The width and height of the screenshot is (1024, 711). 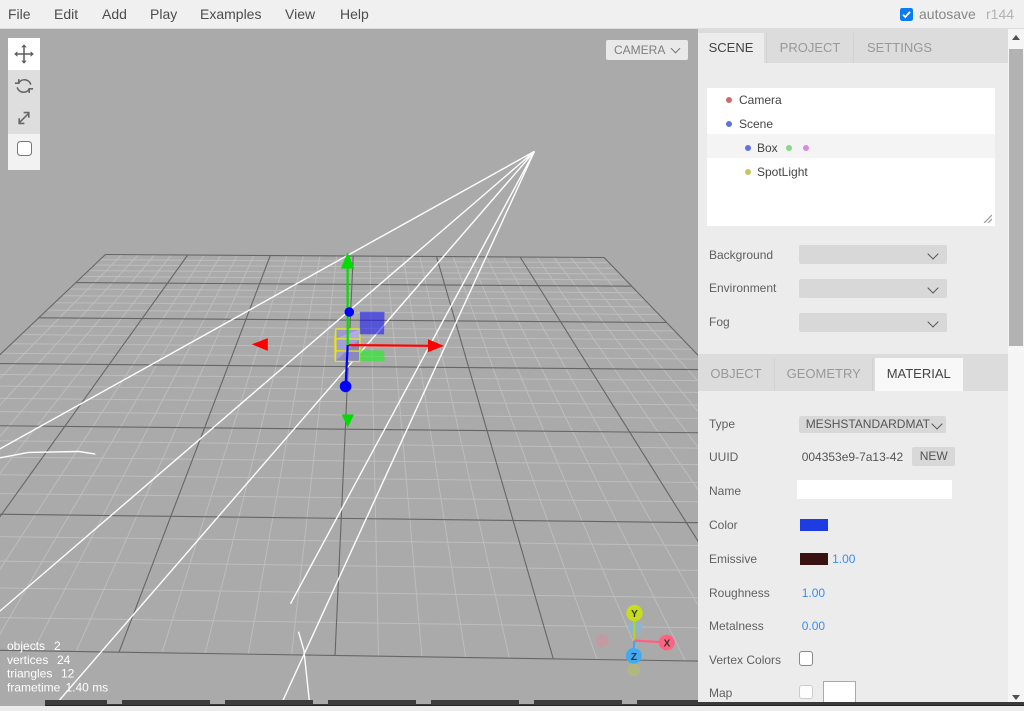 What do you see at coordinates (57, 646) in the screenshot?
I see `svg-text: 2` at bounding box center [57, 646].